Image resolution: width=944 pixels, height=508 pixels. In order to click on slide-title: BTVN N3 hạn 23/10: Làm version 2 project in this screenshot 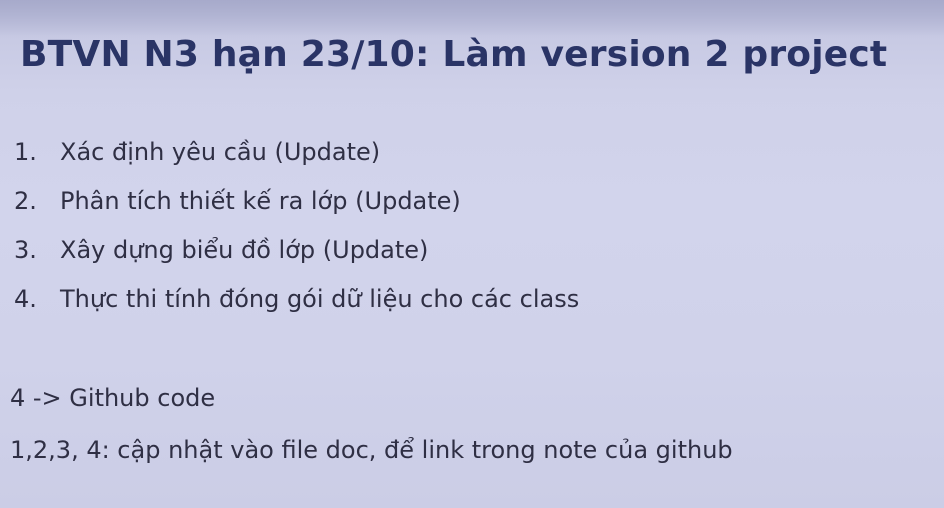, I will do `click(454, 54)`.